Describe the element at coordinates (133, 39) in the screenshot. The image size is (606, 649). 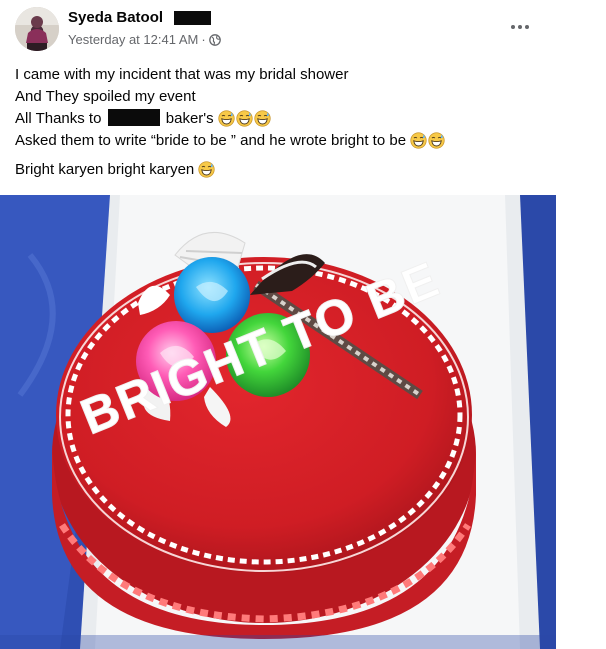
I see `post-timestamp: Yesterday at 12:41 AM` at that location.